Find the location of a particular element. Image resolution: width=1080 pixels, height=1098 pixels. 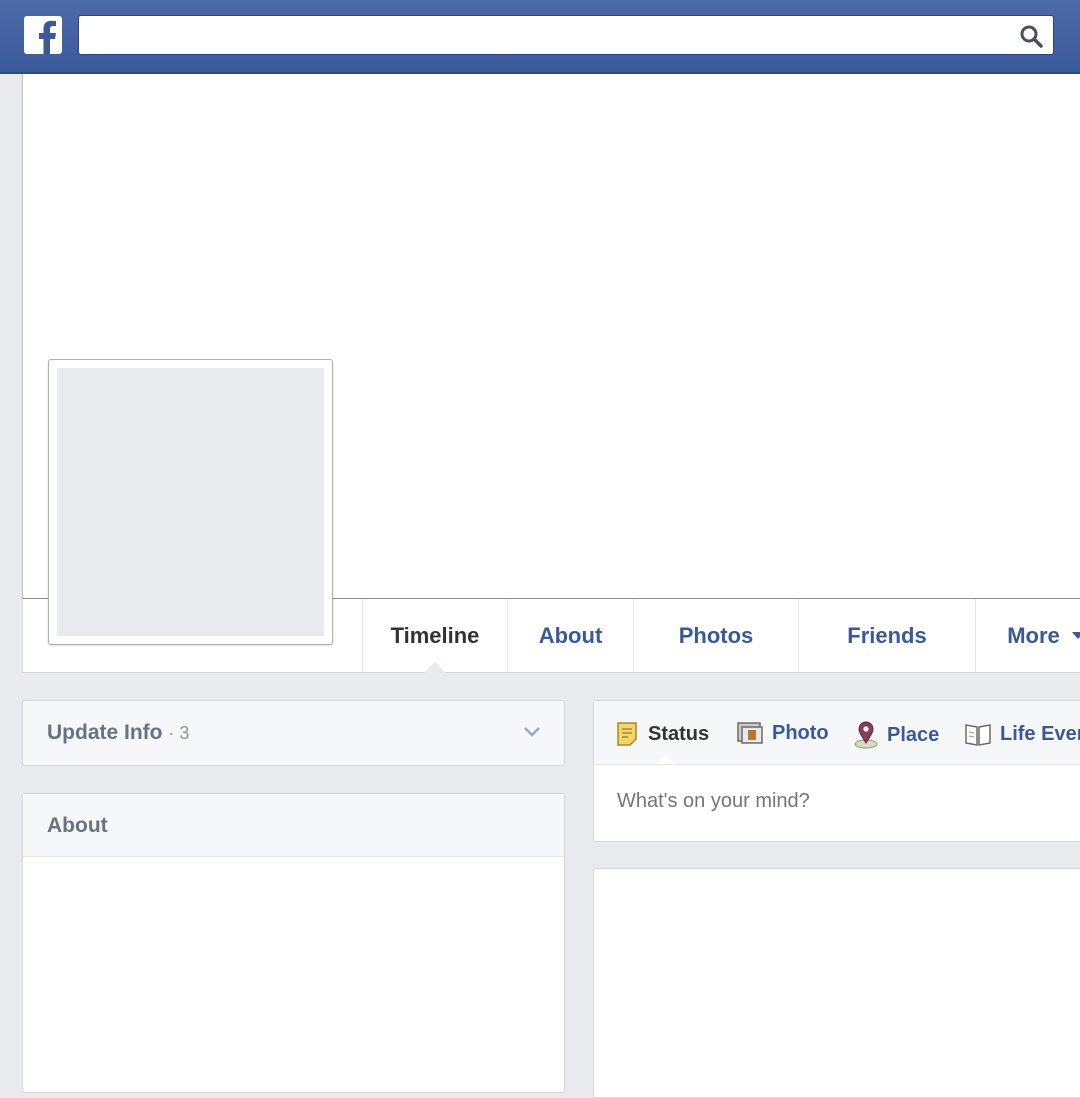

feed-box is located at coordinates (836, 983).